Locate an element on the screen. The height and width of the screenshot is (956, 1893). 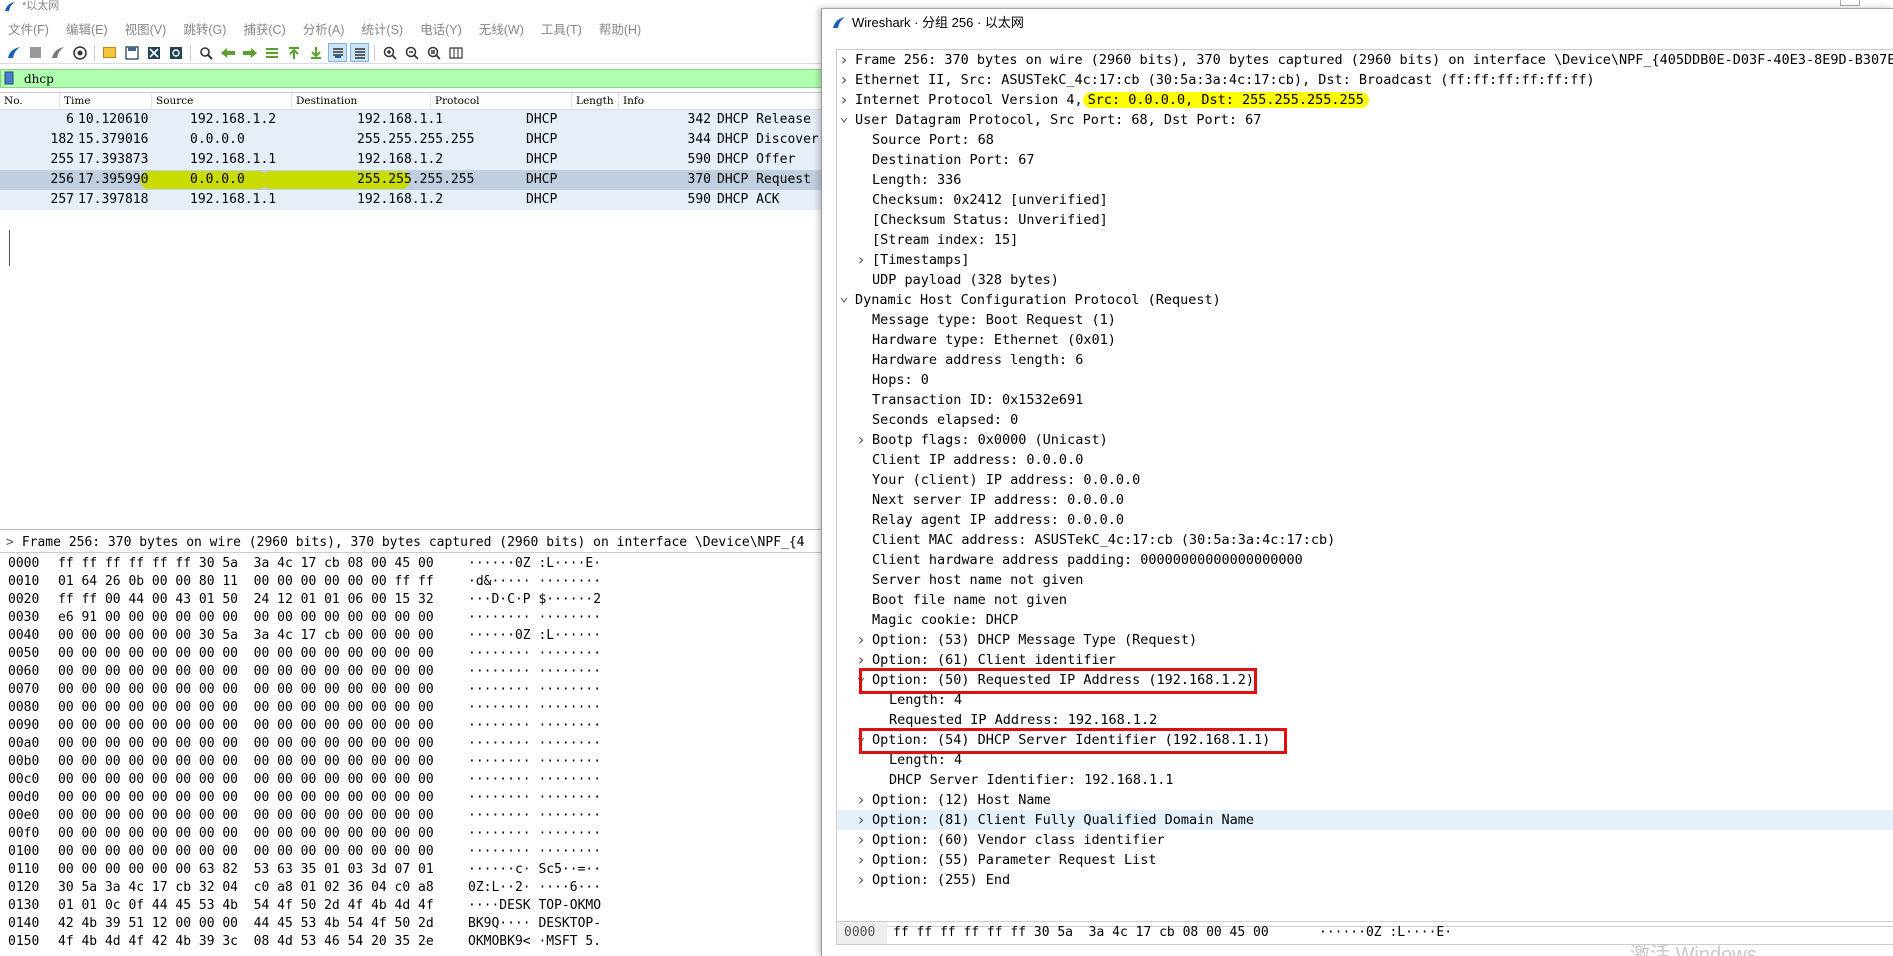
open-file-icon is located at coordinates (109, 52).